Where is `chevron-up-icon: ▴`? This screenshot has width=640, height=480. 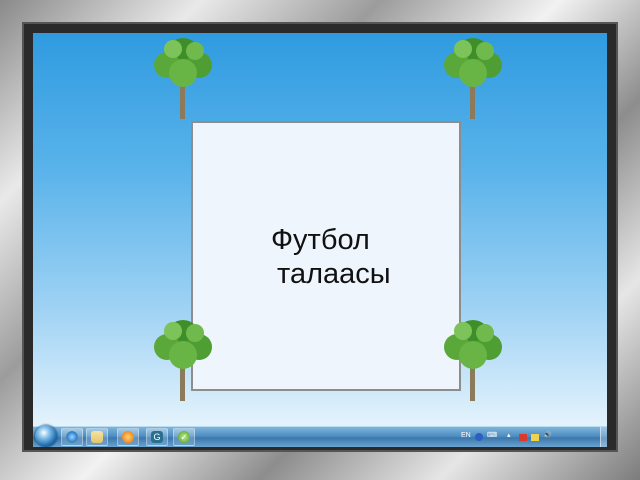
chevron-up-icon: ▴ is located at coordinates (509, 435).